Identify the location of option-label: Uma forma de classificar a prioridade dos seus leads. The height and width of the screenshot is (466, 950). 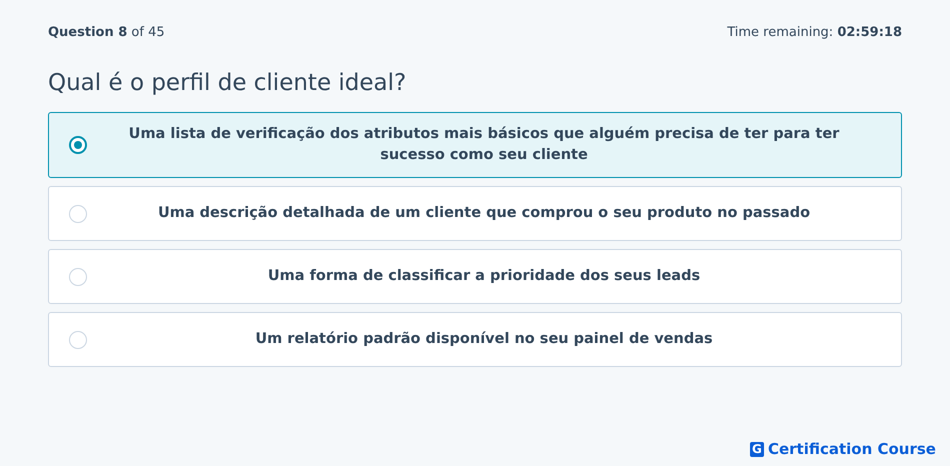
(484, 276).